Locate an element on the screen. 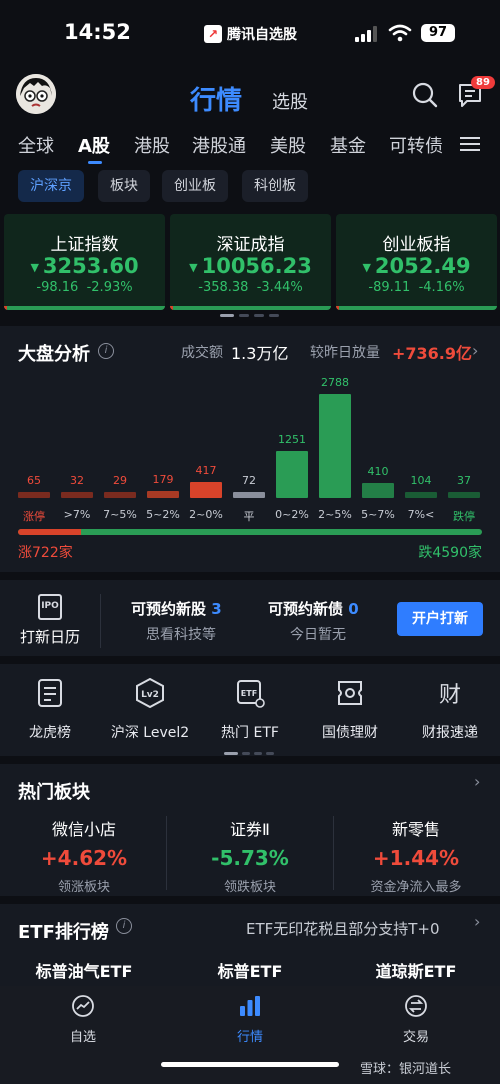 This screenshot has width=500, height=1084. signal-icon is located at coordinates (366, 34).